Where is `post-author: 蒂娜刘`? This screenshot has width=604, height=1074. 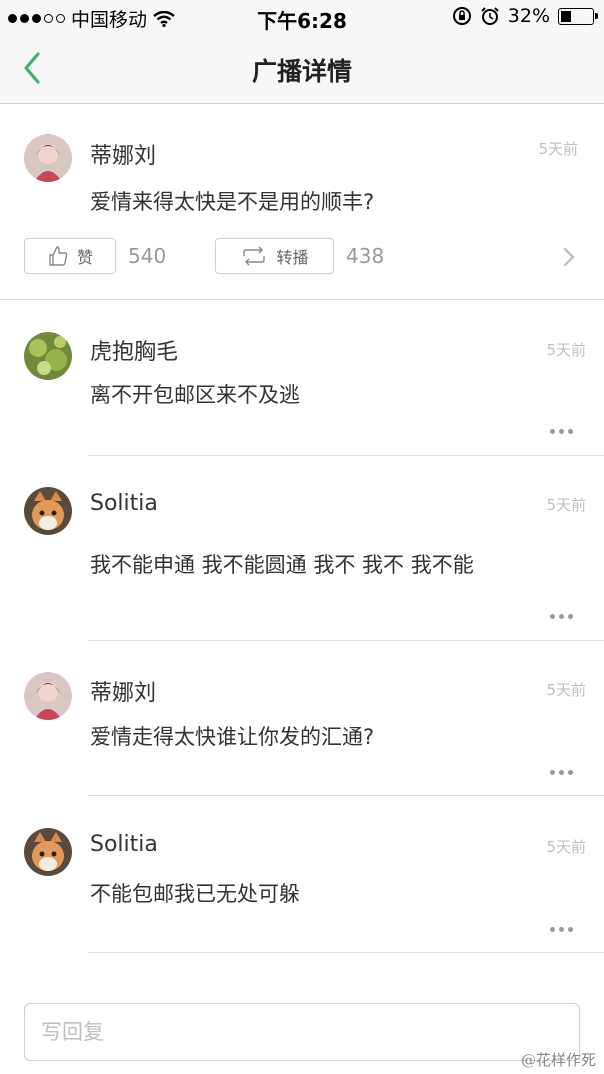
post-author: 蒂娜刘 is located at coordinates (123, 154).